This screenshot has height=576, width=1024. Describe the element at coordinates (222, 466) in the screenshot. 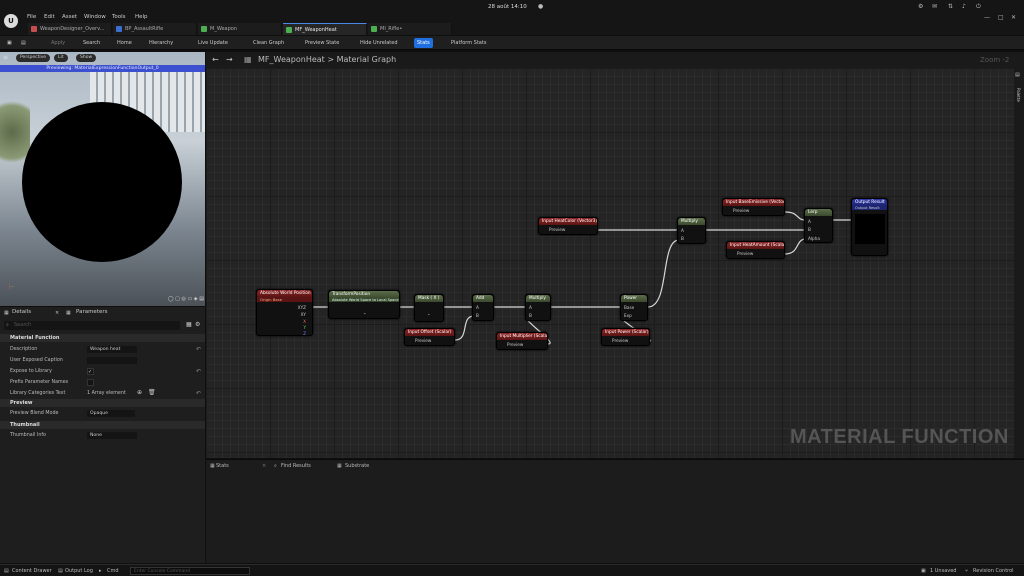

I see `tab-stats: Stats` at that location.